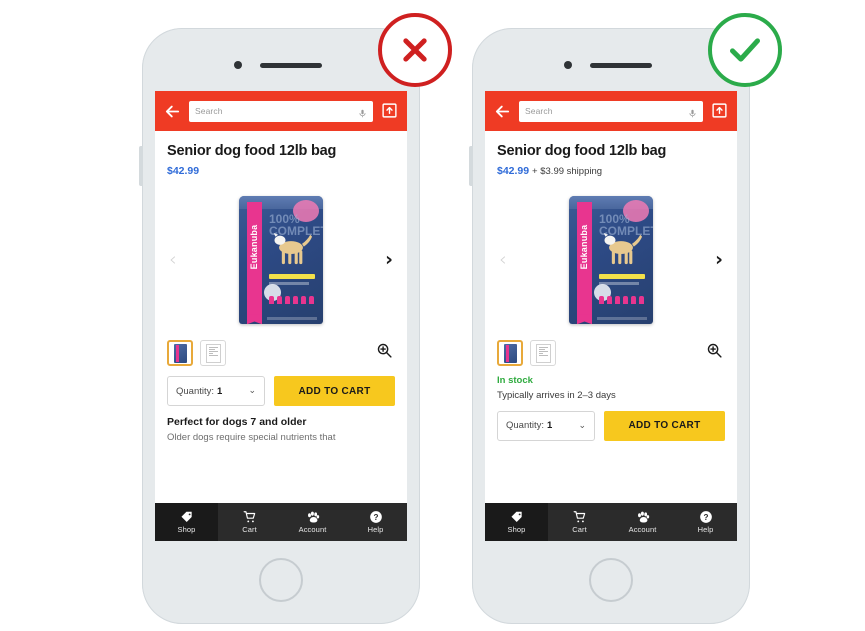  What do you see at coordinates (281, 171) in the screenshot?
I see `price-line: $42.99` at bounding box center [281, 171].